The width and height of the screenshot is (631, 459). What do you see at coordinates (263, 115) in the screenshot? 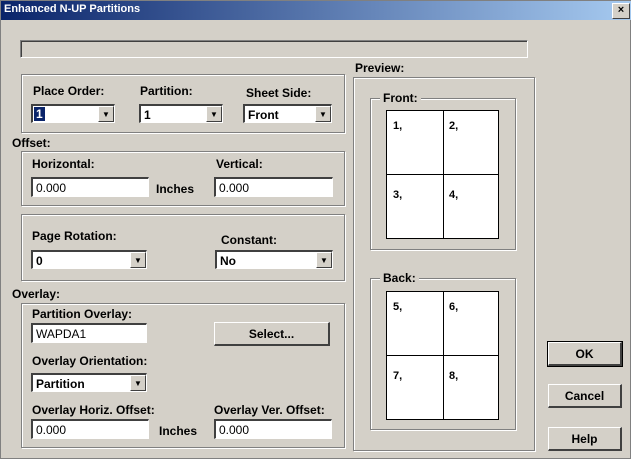
I see `sheet-side-value: Front` at bounding box center [263, 115].